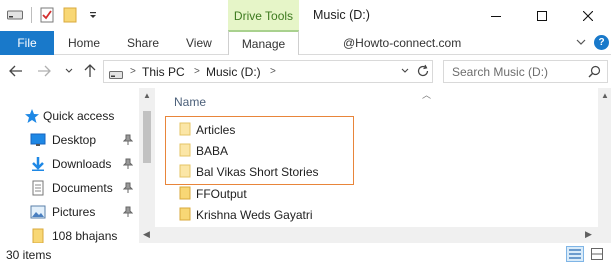 The height and width of the screenshot is (265, 611). I want to click on up-button, so click(90, 71).